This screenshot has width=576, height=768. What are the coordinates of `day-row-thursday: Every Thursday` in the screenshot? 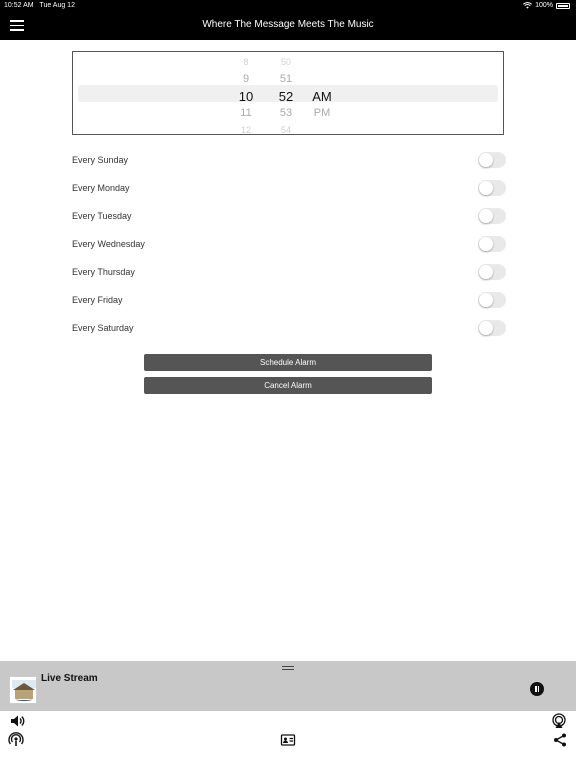 It's located at (289, 272).